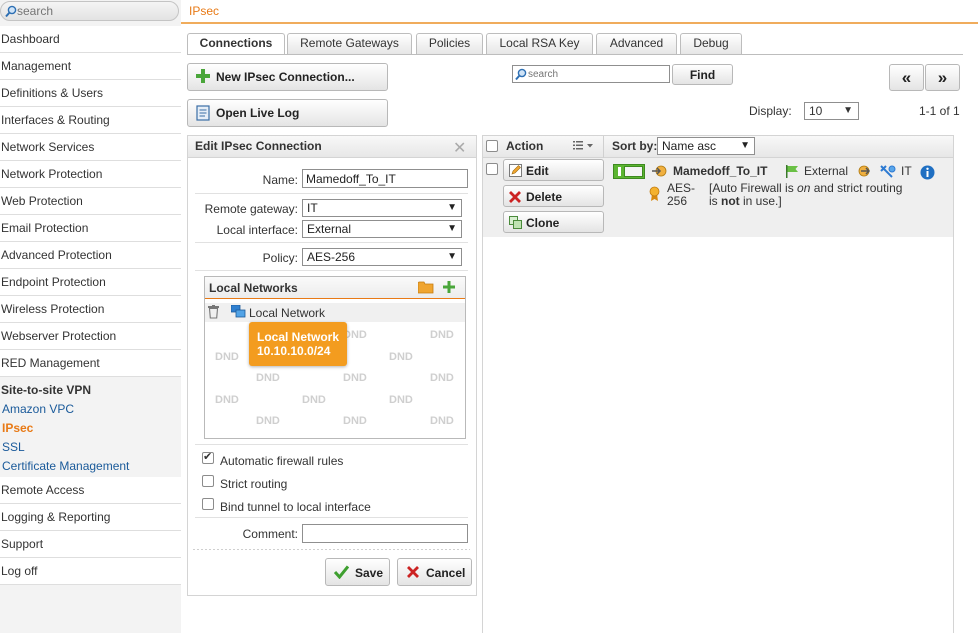 The width and height of the screenshot is (978, 633). What do you see at coordinates (90, 571) in the screenshot?
I see `sidebar-item-log-off: Log off` at bounding box center [90, 571].